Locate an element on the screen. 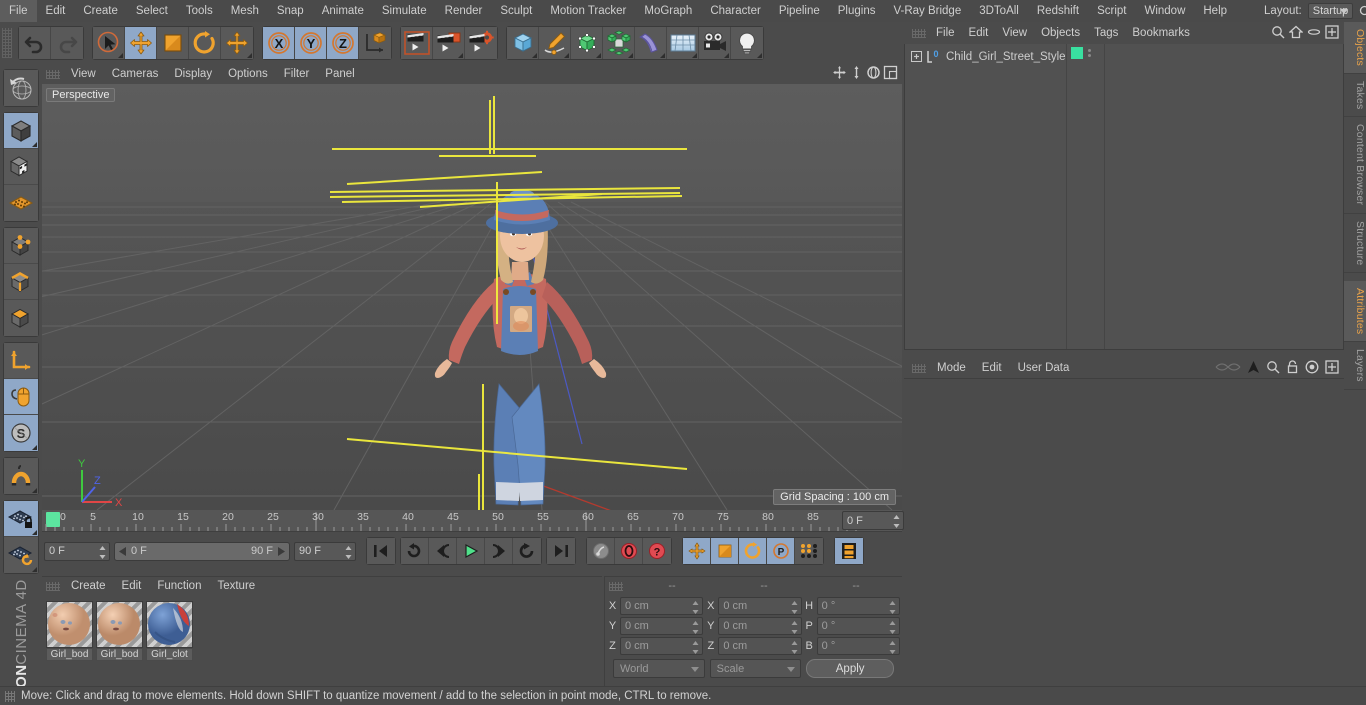 The width and height of the screenshot is (1366, 705). axis-mode-icon is located at coordinates (21, 361).